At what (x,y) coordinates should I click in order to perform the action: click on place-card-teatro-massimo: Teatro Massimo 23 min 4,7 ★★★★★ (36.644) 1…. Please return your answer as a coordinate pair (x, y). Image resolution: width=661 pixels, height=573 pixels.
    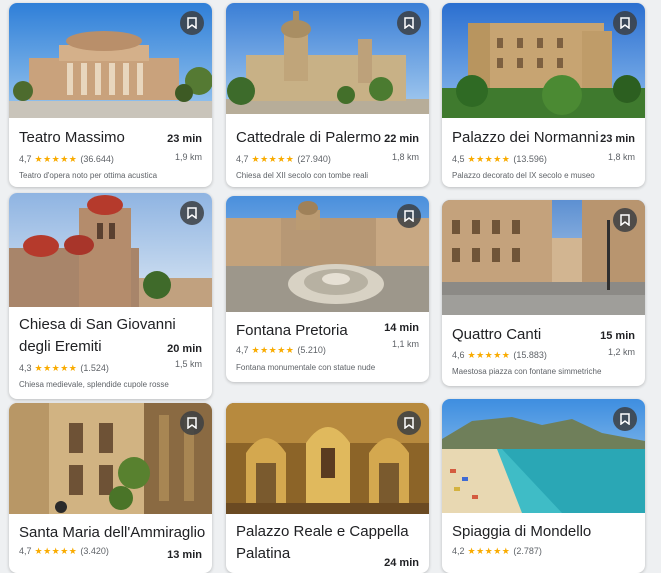
    Looking at the image, I should click on (110, 95).